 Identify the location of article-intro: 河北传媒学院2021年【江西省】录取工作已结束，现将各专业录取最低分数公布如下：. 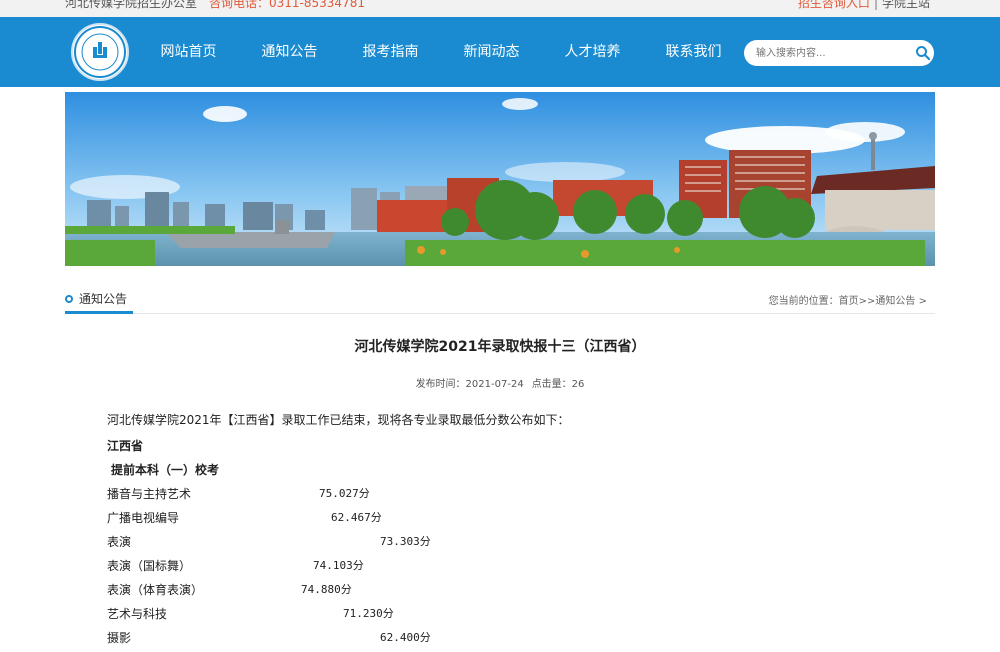
(338, 420).